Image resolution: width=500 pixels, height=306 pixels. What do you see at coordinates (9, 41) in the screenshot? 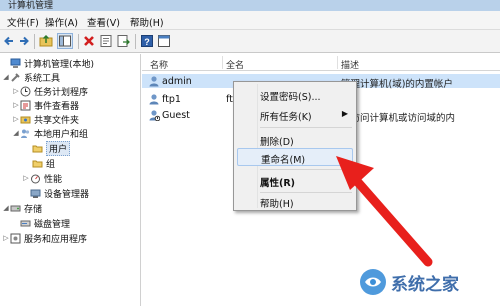
I see `back-arrow-icon` at bounding box center [9, 41].